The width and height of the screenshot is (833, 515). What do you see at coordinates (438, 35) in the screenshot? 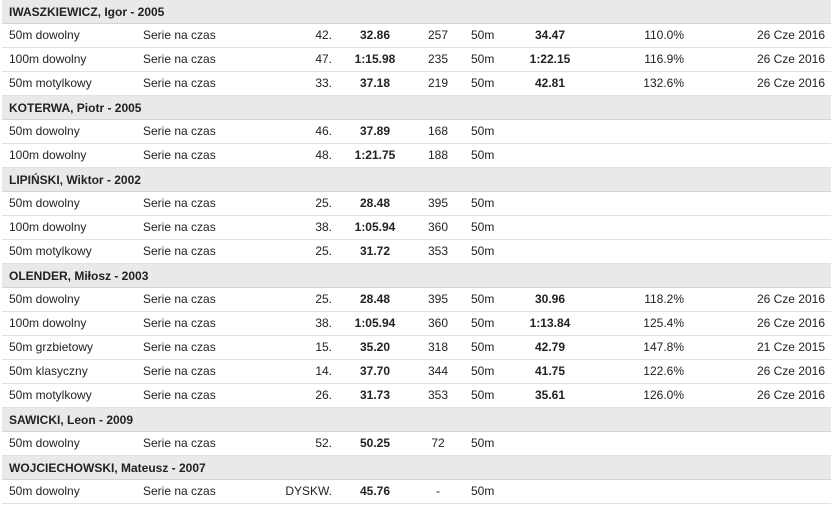
I see `fina-points: 257` at bounding box center [438, 35].